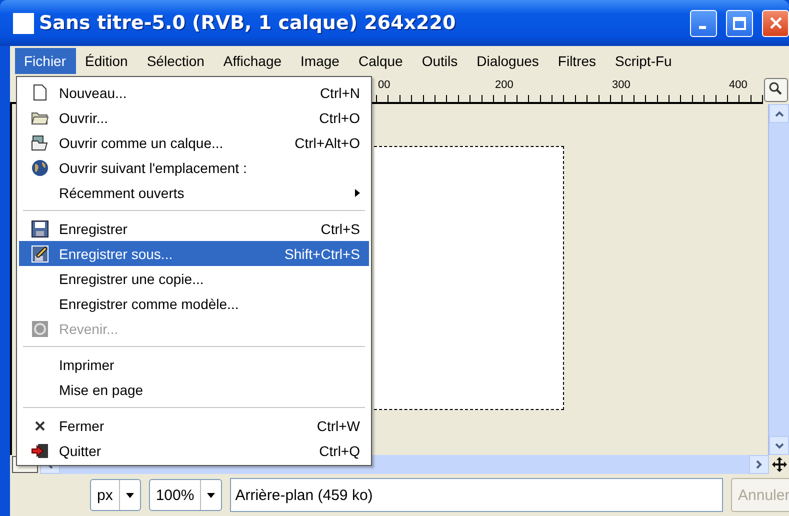 This screenshot has width=789, height=516. What do you see at coordinates (339, 118) in the screenshot?
I see `shortcut-text: Ctrl+O` at bounding box center [339, 118].